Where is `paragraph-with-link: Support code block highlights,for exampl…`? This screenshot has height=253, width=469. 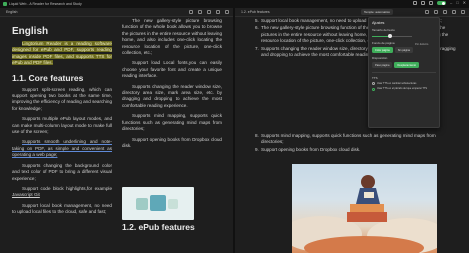 paragraph-with-link: Support code block highlights,for exampl… is located at coordinates (62, 192).